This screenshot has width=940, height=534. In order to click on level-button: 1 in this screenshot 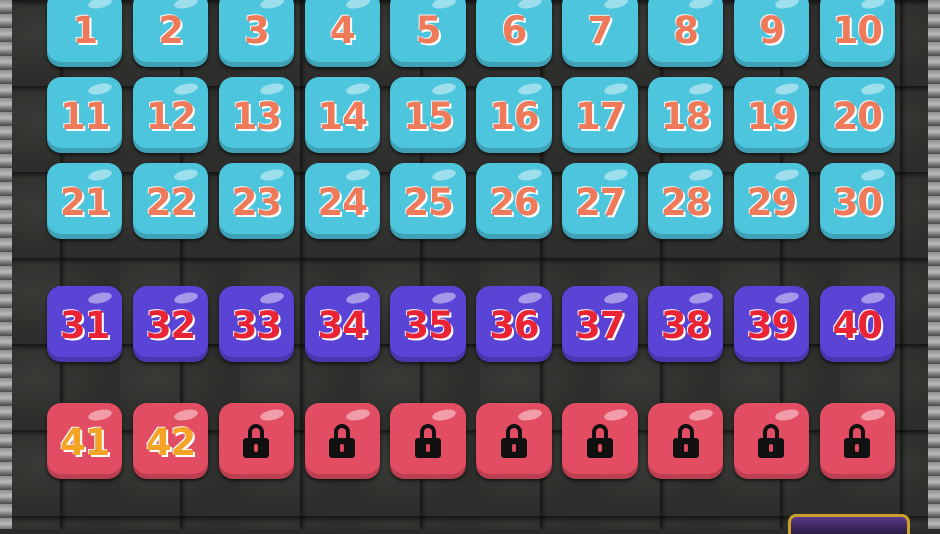, I will do `click(85, 33)`.